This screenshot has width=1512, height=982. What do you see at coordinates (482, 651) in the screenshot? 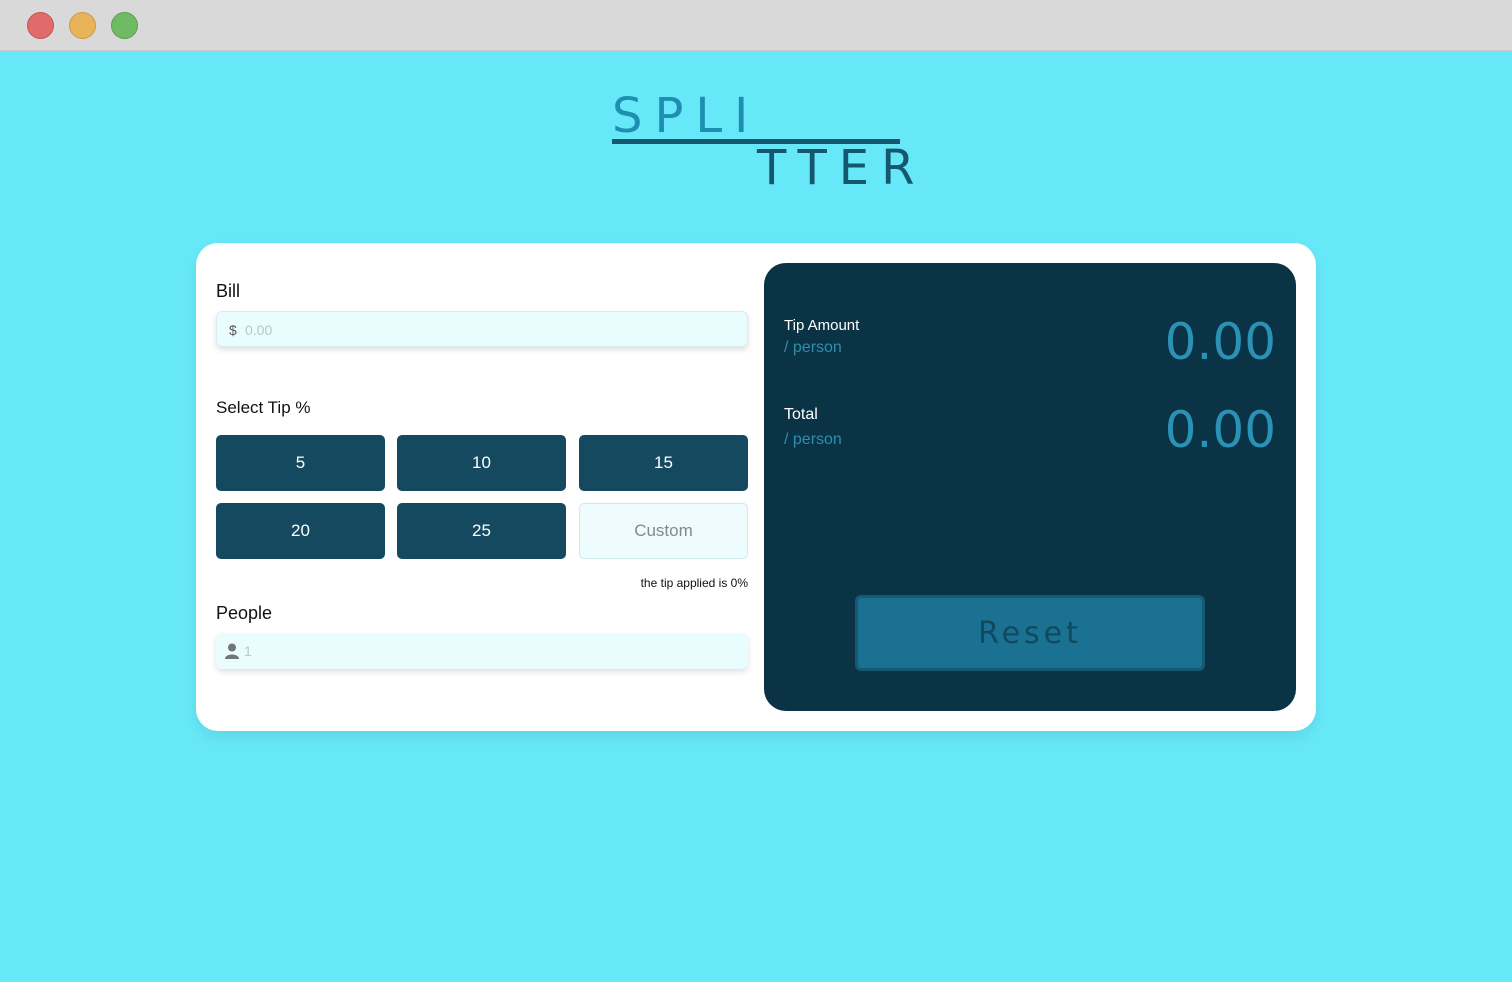
I see `people-input: 1` at bounding box center [482, 651].